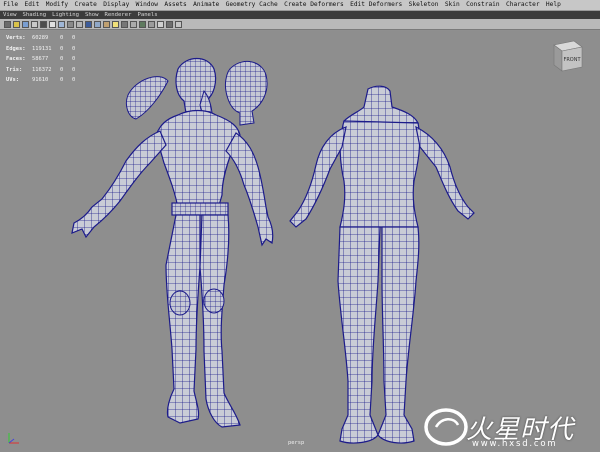 The image size is (600, 452). I want to click on hud-row-faces: Faces: 58677 0 0, so click(45, 59).